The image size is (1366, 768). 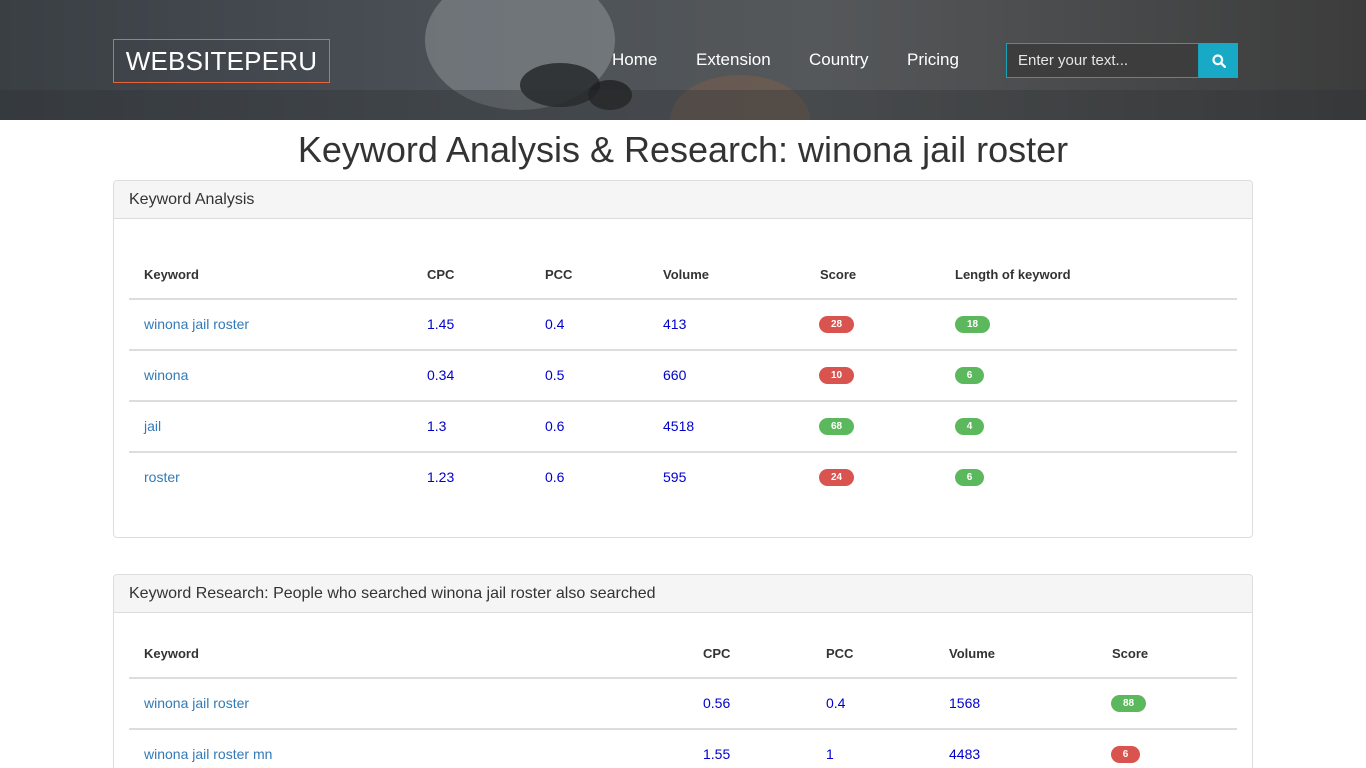 I want to click on score-badge: 68, so click(x=836, y=426).